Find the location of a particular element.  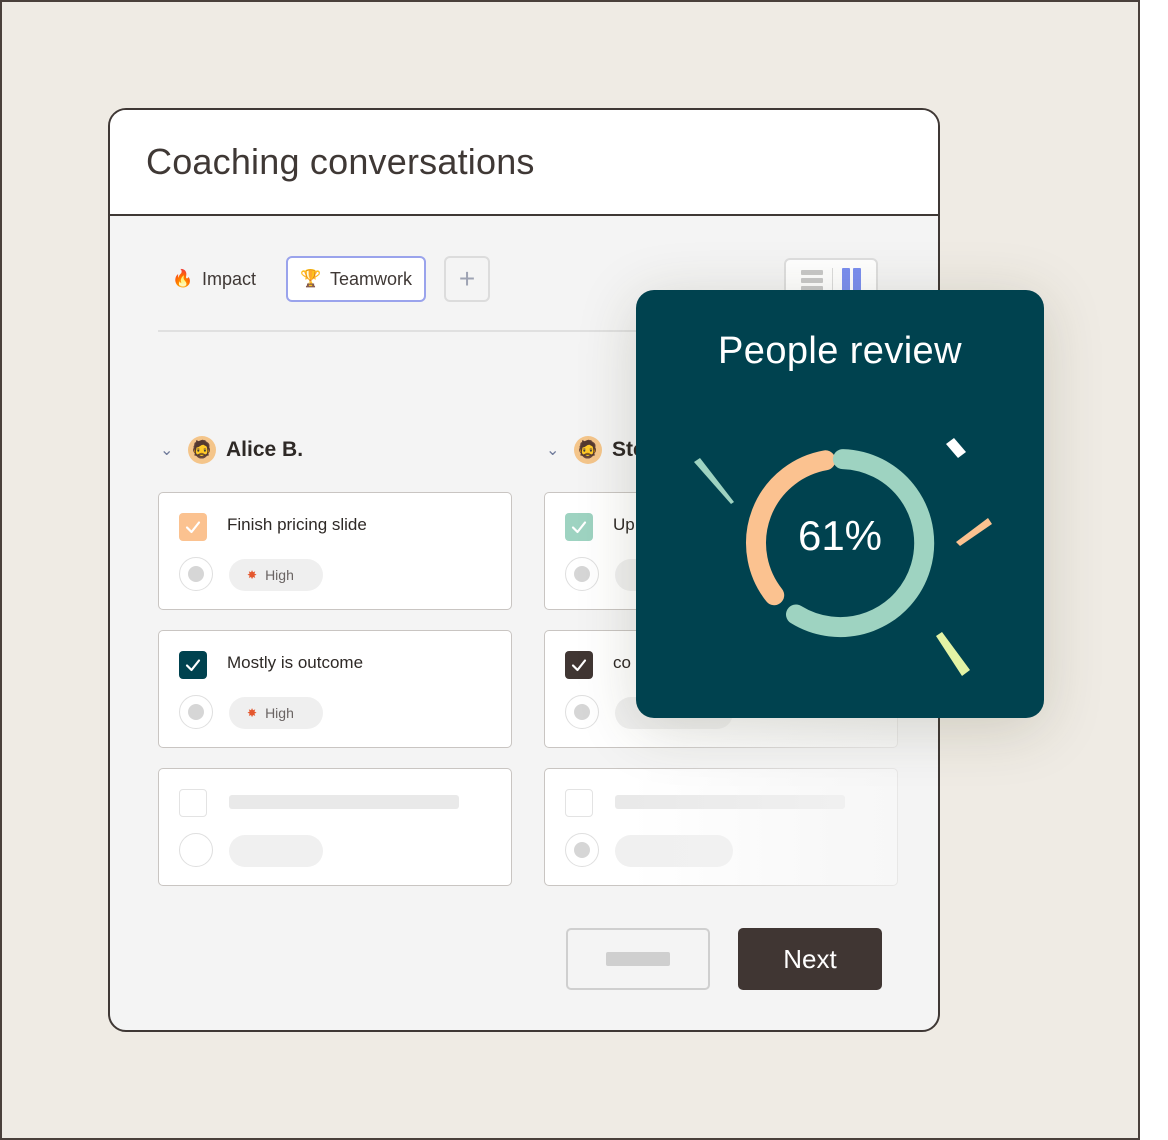

task-card: Finish pricing slide ✸ High is located at coordinates (335, 551).